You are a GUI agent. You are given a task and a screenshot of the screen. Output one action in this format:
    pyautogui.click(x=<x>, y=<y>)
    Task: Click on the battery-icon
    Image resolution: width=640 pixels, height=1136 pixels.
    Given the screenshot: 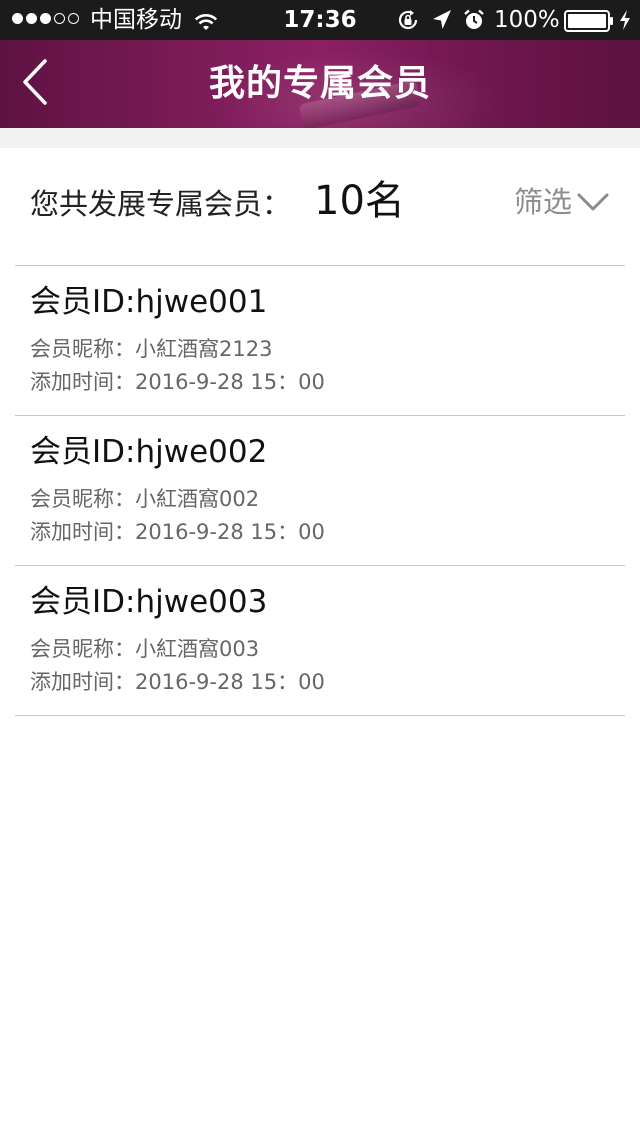 What is the action you would take?
    pyautogui.click(x=589, y=24)
    